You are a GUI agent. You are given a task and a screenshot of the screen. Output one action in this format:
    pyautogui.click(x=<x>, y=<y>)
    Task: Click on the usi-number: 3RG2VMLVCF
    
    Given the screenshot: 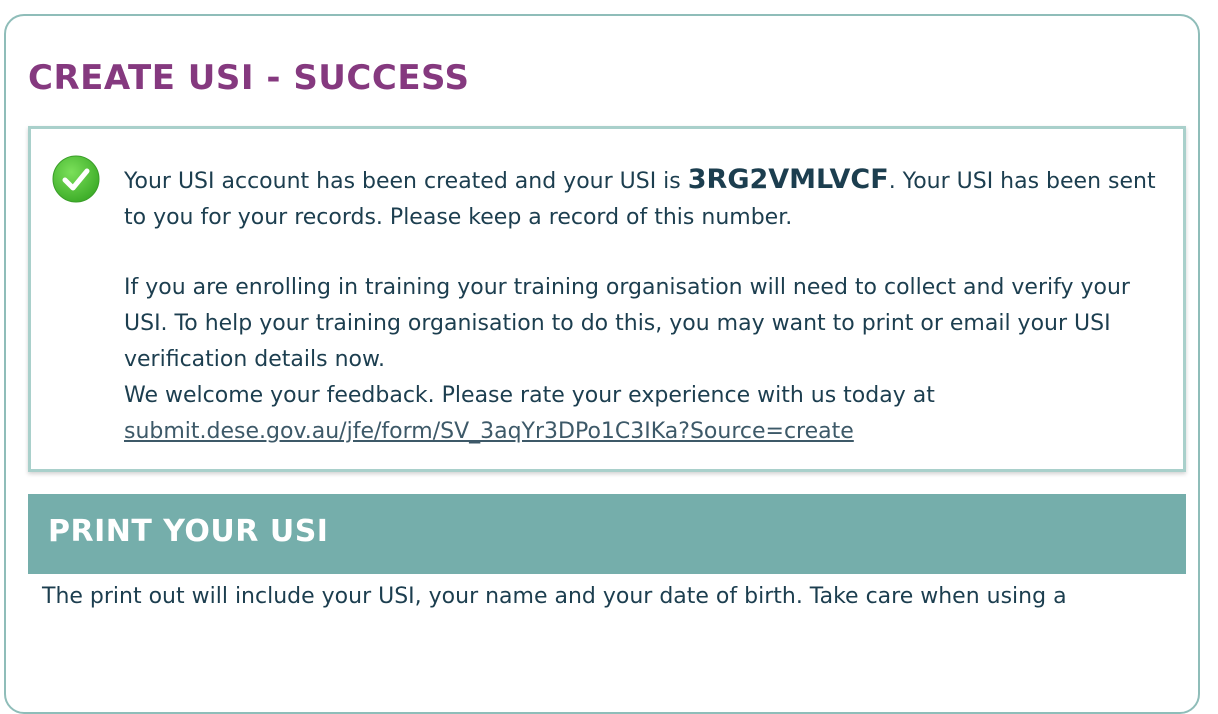 What is the action you would take?
    pyautogui.click(x=788, y=179)
    